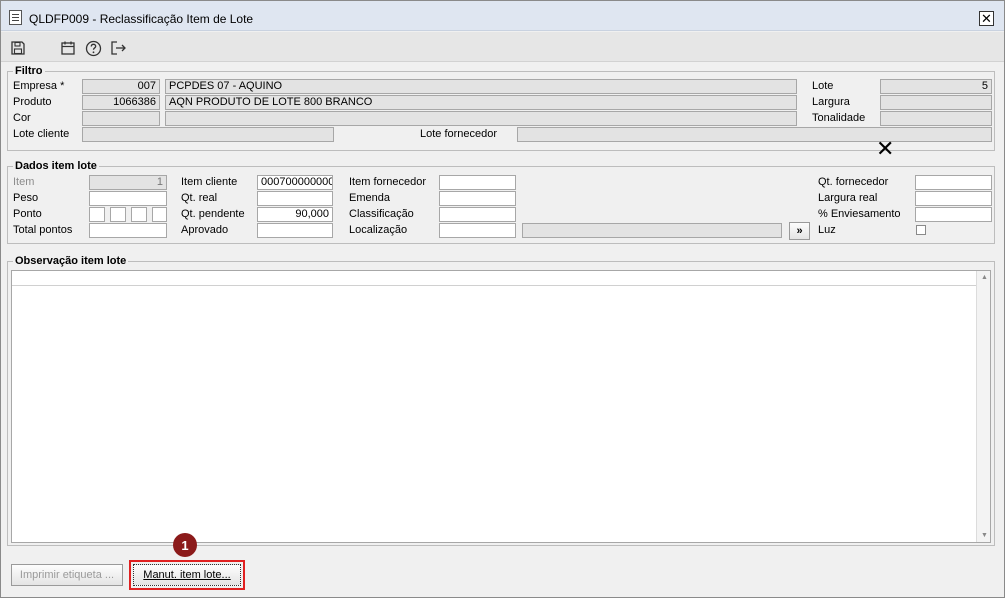  What do you see at coordinates (213, 214) in the screenshot?
I see `qt-pendente-label: Qt. pendente` at bounding box center [213, 214].